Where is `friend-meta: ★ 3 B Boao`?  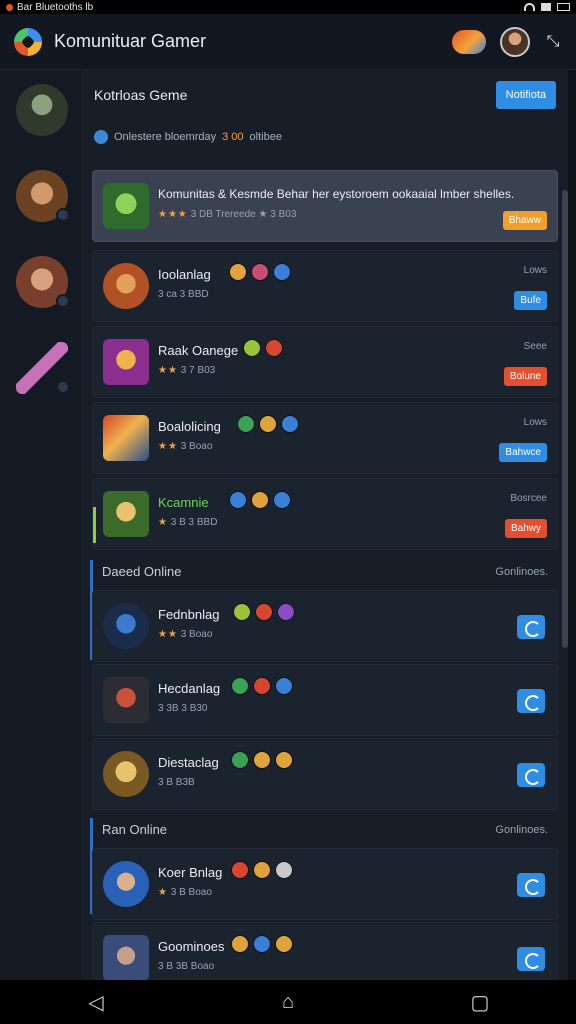 friend-meta: ★ 3 B Boao is located at coordinates (185, 892).